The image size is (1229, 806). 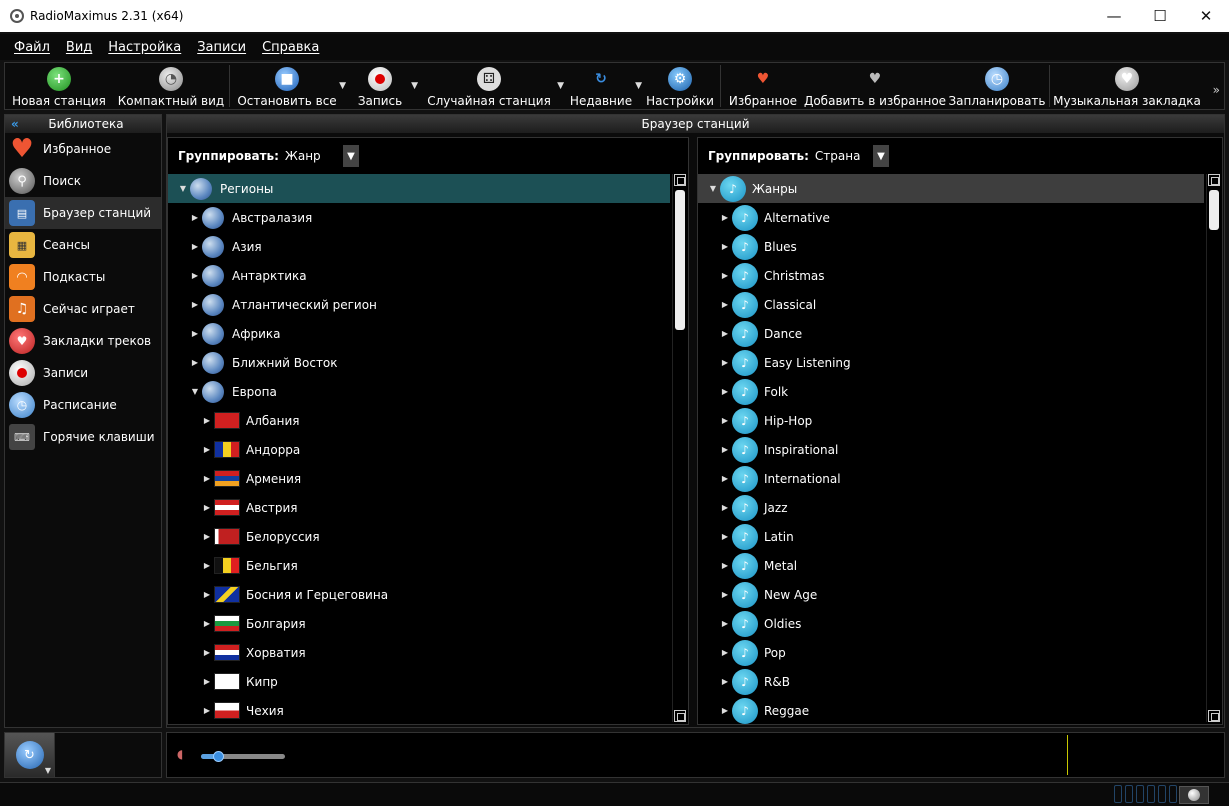 I want to click on region-tree-item: ▶ Азия, so click(x=419, y=246).